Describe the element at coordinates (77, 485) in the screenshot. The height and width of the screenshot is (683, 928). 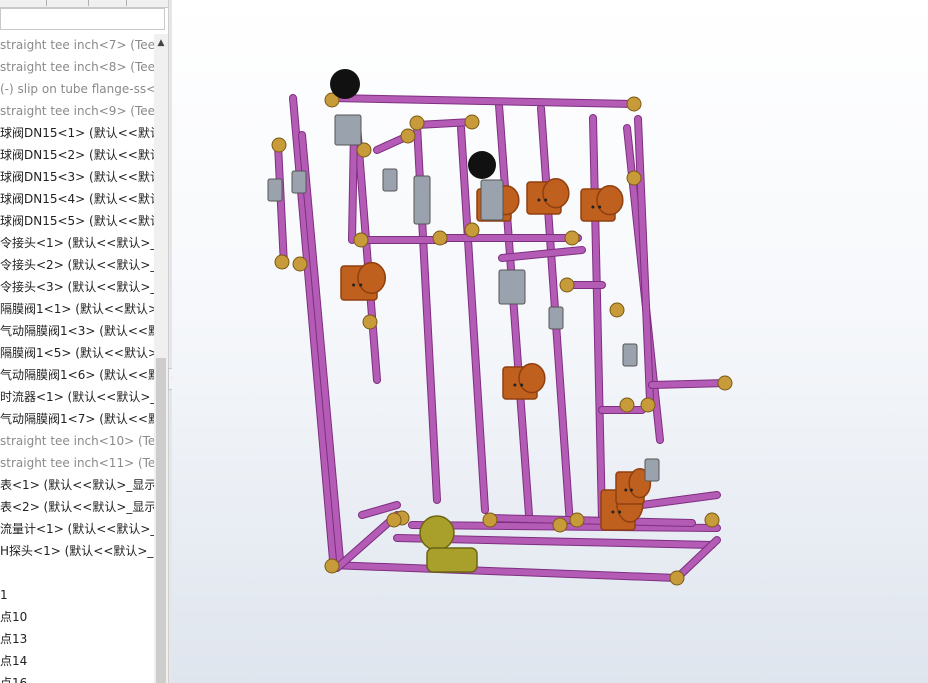
I see `tree-item: 表<1> (默认<<默认>_显示状` at that location.